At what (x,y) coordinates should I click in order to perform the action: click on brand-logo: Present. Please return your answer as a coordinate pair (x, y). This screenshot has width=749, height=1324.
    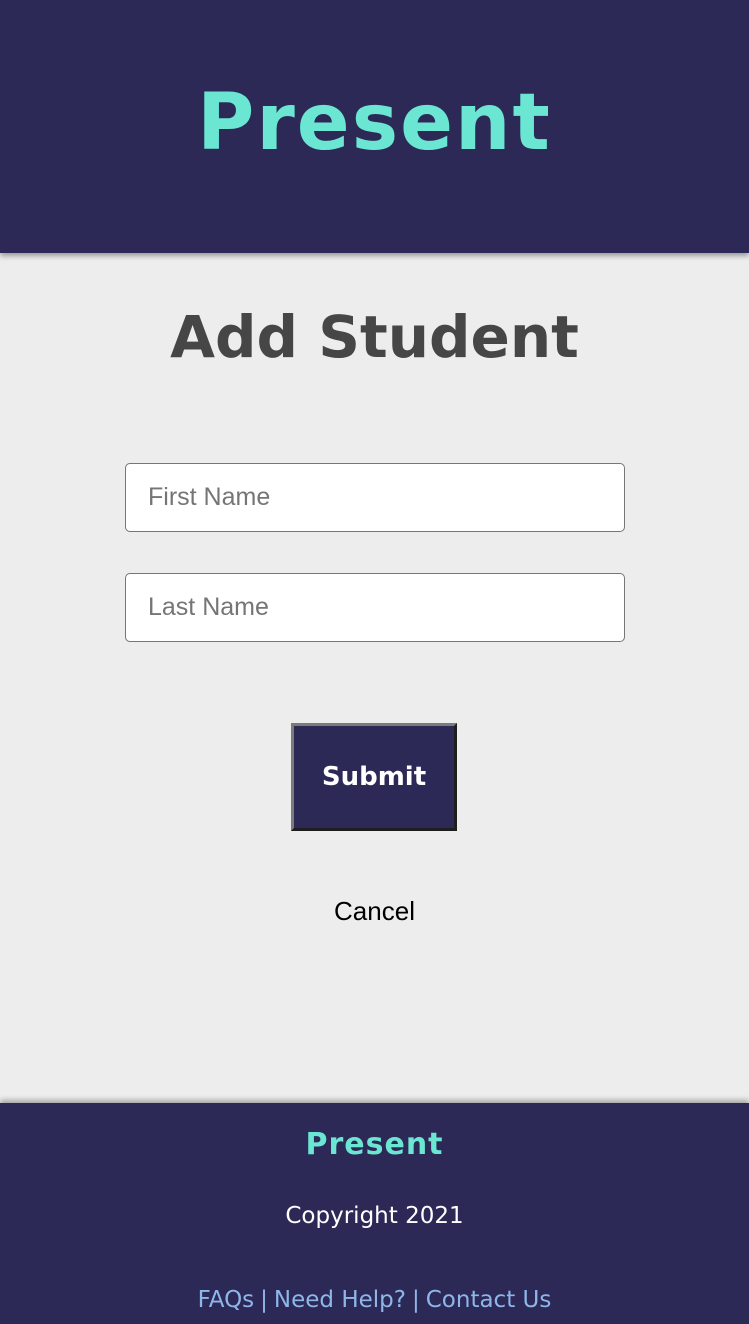
    Looking at the image, I should click on (374, 123).